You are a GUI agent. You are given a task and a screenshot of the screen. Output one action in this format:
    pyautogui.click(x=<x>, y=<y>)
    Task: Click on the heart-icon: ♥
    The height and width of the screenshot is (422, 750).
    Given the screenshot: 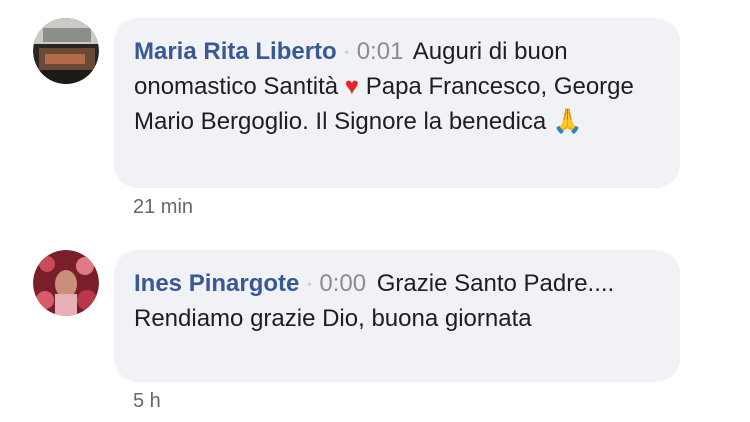 What is the action you would take?
    pyautogui.click(x=352, y=86)
    